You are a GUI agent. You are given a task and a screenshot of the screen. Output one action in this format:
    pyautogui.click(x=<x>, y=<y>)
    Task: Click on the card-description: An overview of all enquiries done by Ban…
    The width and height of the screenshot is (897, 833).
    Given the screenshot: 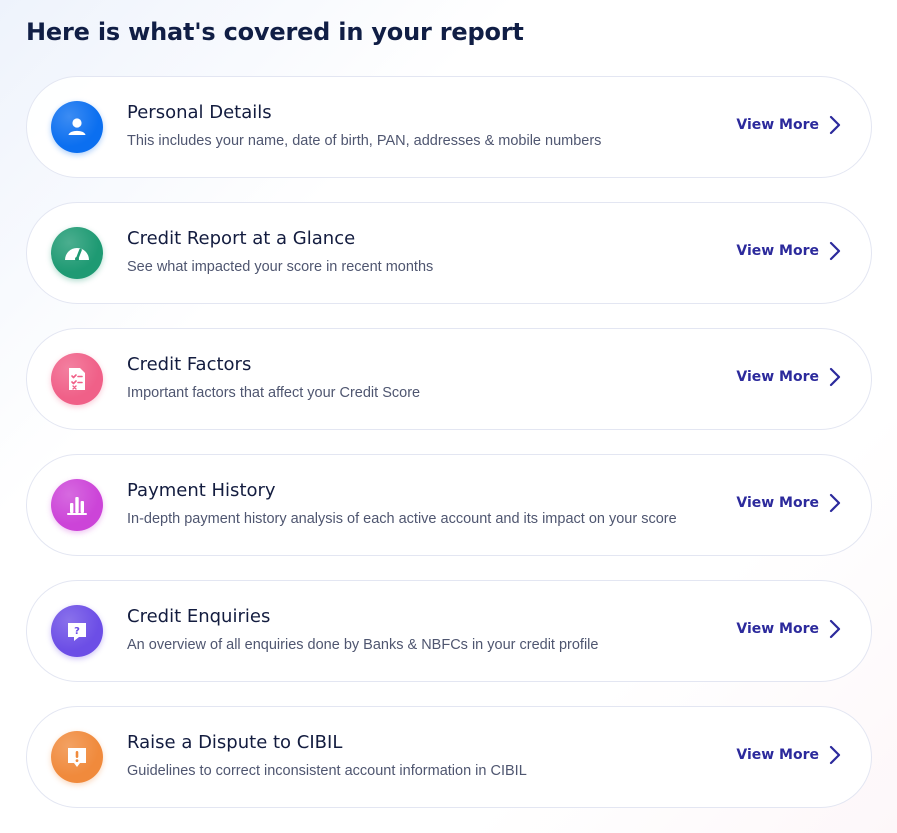 What is the action you would take?
    pyautogui.click(x=363, y=645)
    